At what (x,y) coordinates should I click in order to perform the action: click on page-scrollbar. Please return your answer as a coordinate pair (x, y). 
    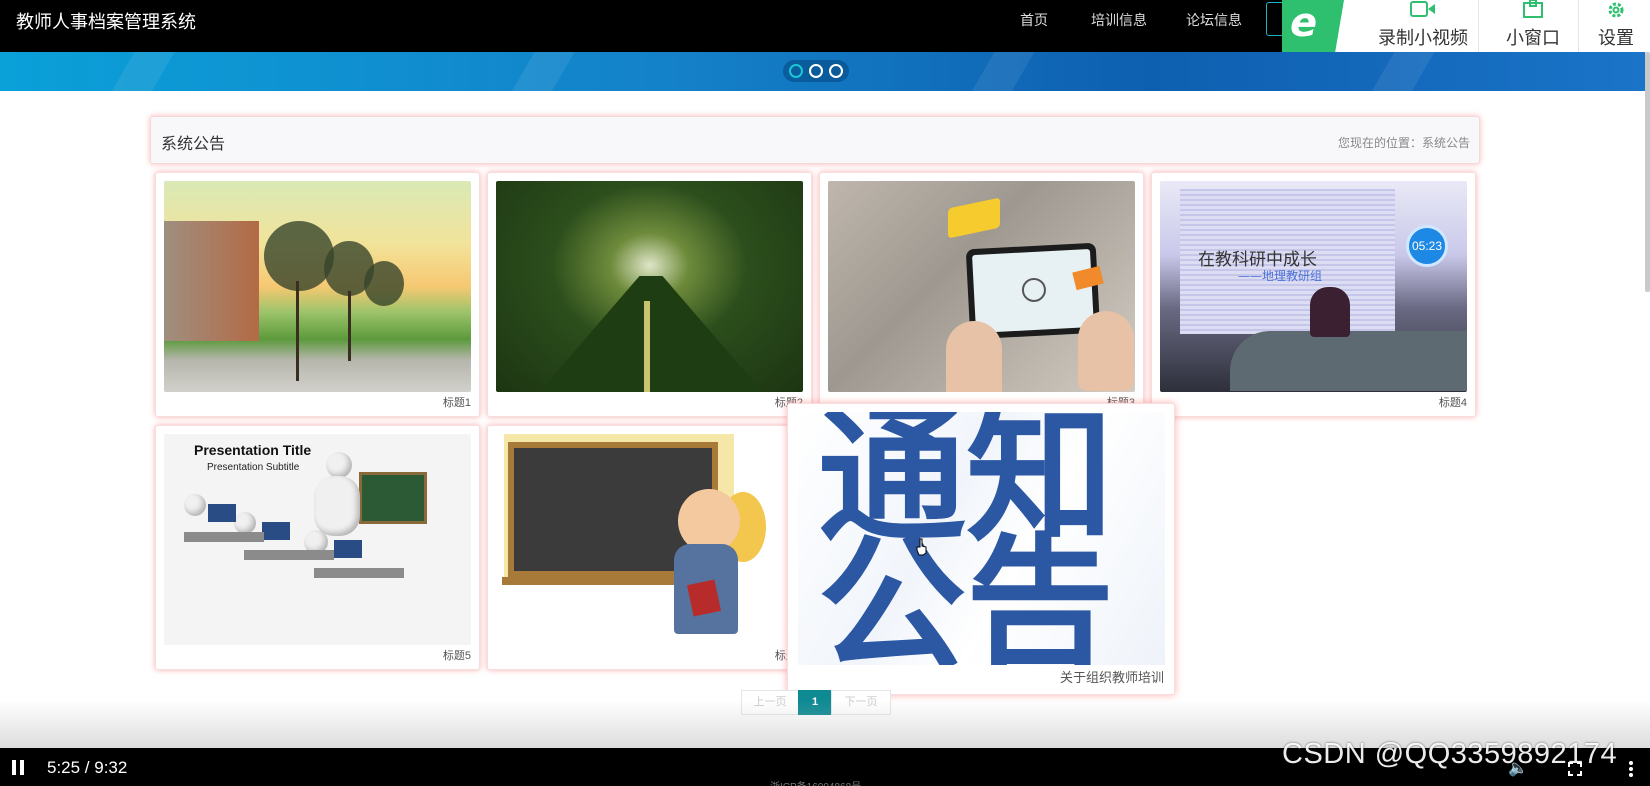
    Looking at the image, I should click on (1647, 172).